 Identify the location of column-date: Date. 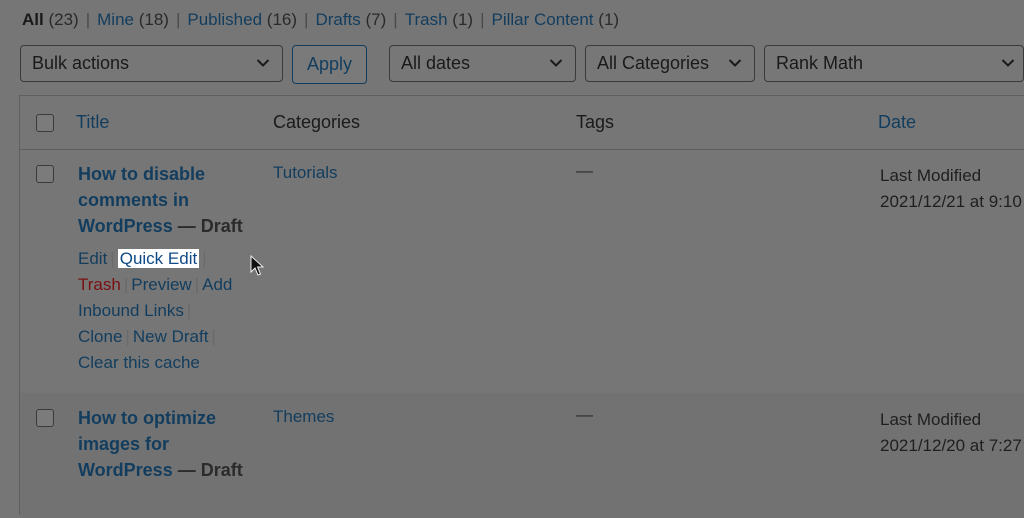
(897, 122).